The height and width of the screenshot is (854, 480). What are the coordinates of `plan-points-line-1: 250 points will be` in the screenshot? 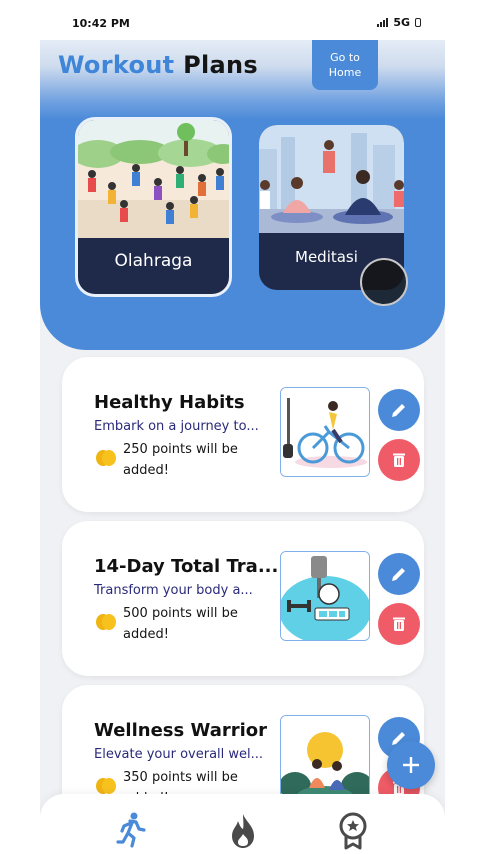 It's located at (180, 449).